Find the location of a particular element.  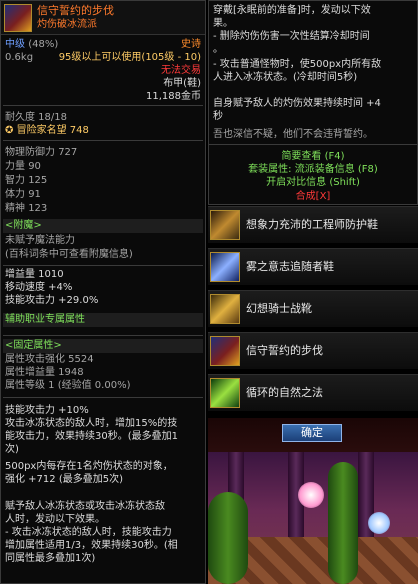

set-item-nature-law: 循环的自然之法 is located at coordinates (313, 392).